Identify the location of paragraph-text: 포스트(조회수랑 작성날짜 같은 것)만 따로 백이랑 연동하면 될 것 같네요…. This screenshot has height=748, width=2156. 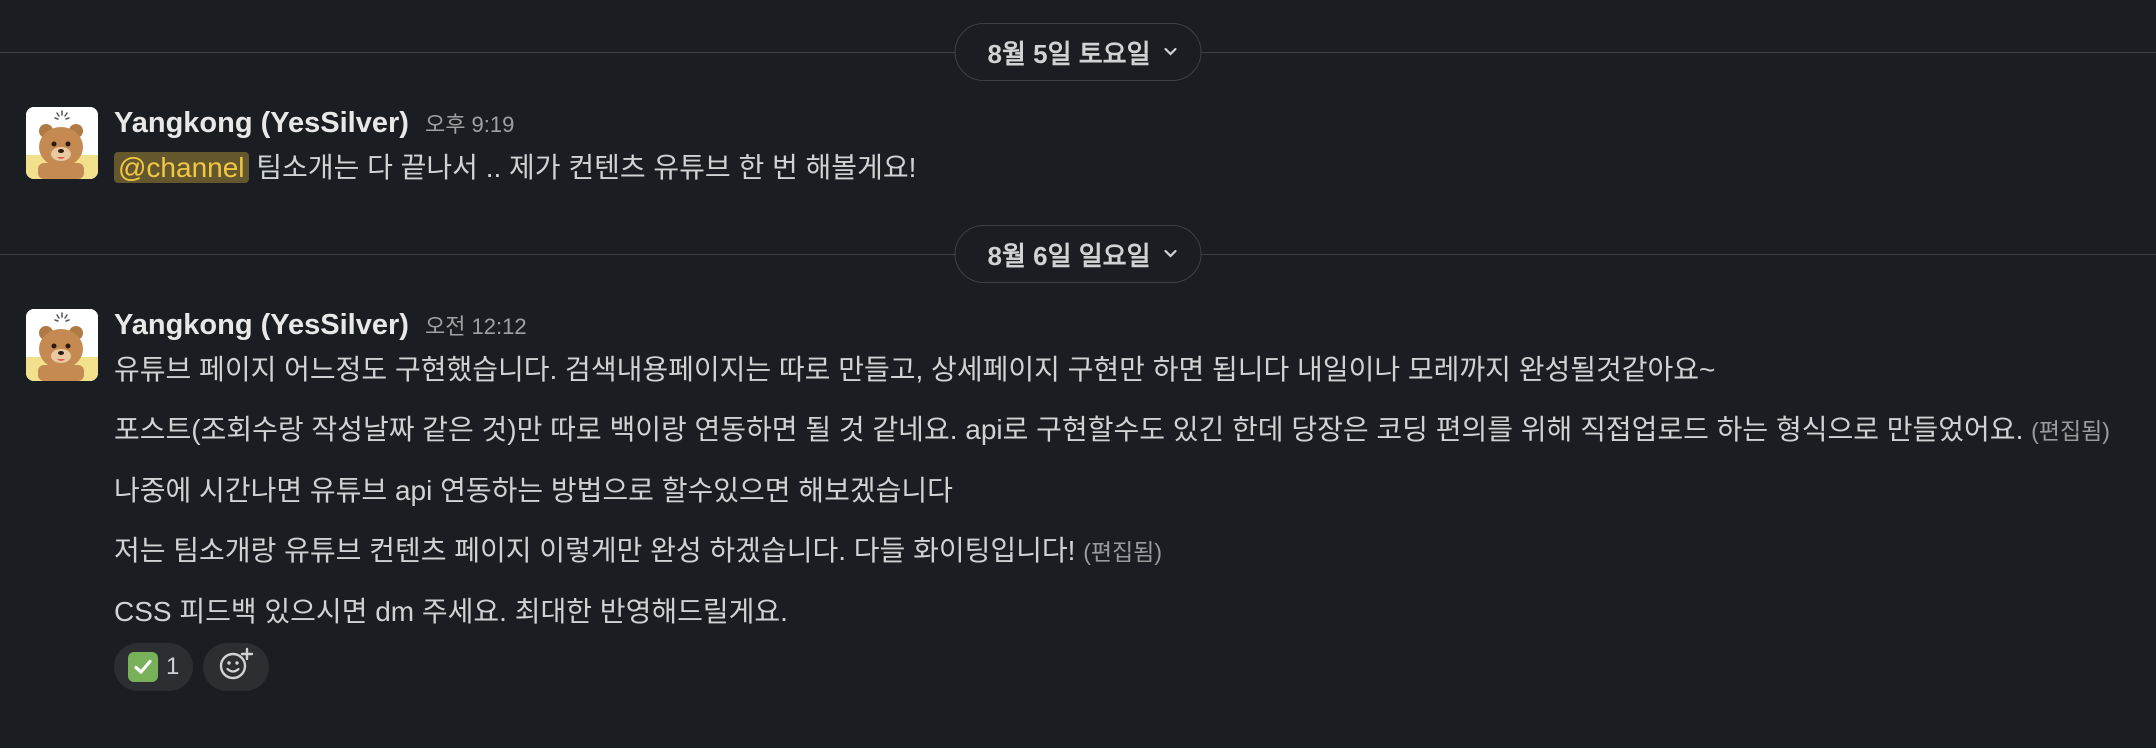
(1069, 429).